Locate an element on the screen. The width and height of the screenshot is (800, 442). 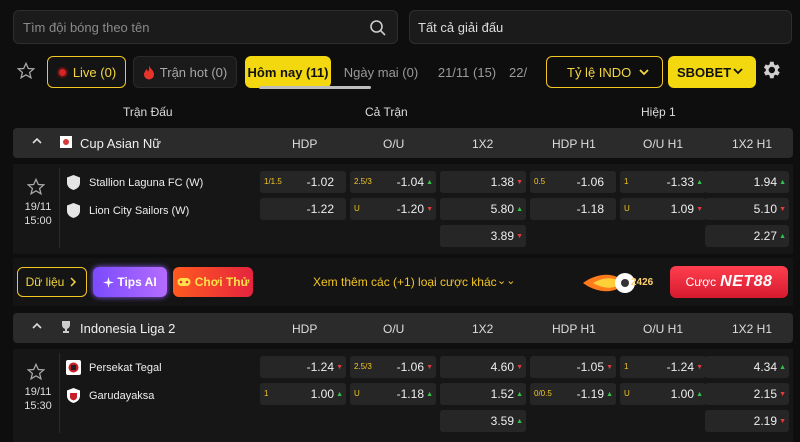
search-box is located at coordinates (205, 27).